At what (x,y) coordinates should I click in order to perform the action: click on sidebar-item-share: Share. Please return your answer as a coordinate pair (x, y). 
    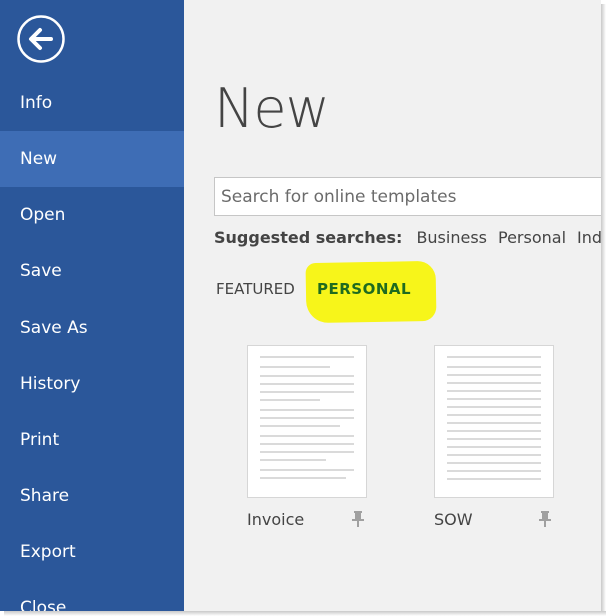
    Looking at the image, I should click on (92, 496).